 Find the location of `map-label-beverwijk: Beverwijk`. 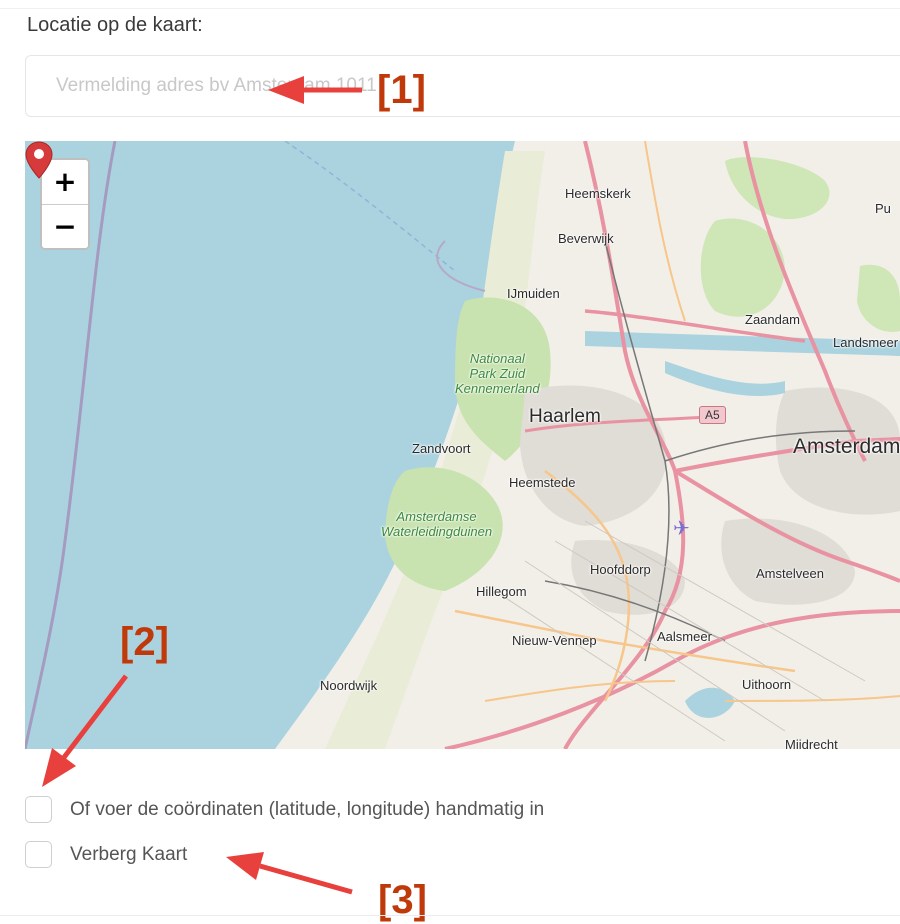

map-label-beverwijk: Beverwijk is located at coordinates (586, 238).